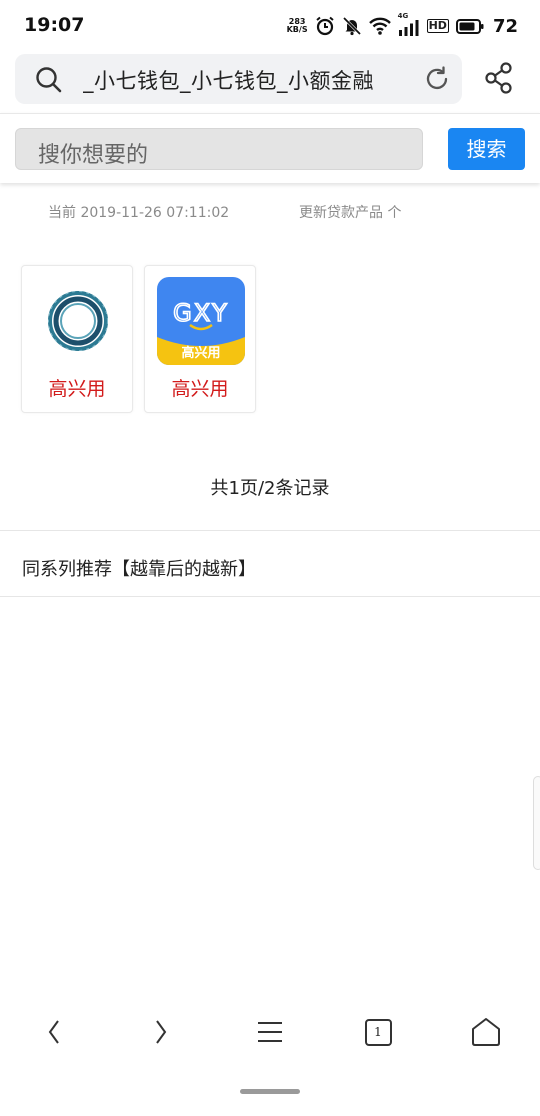 Image resolution: width=540 pixels, height=1116 pixels. I want to click on battery-icon, so click(469, 26).